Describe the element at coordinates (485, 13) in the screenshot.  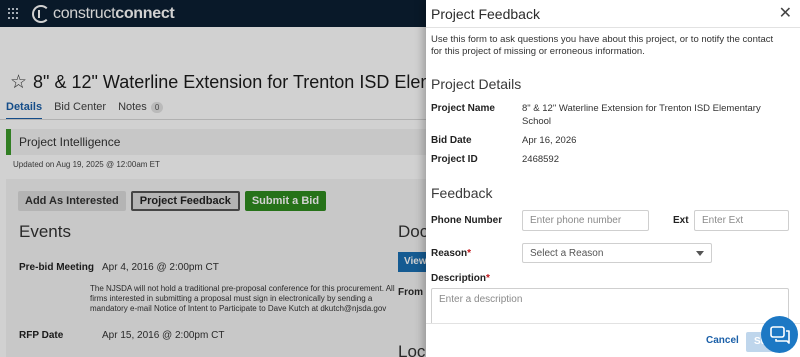
I see `drawer-title: Project Feedback` at that location.